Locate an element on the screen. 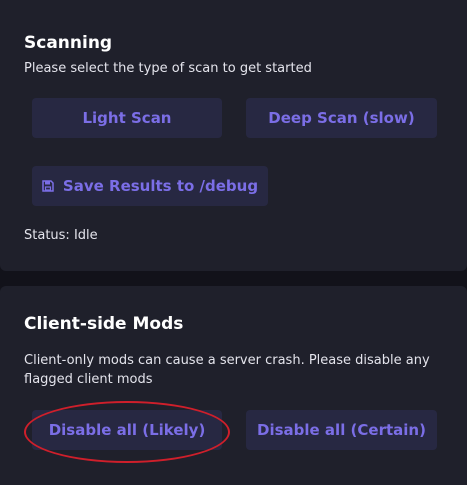  light-scan-button: Light Scan is located at coordinates (127, 118).